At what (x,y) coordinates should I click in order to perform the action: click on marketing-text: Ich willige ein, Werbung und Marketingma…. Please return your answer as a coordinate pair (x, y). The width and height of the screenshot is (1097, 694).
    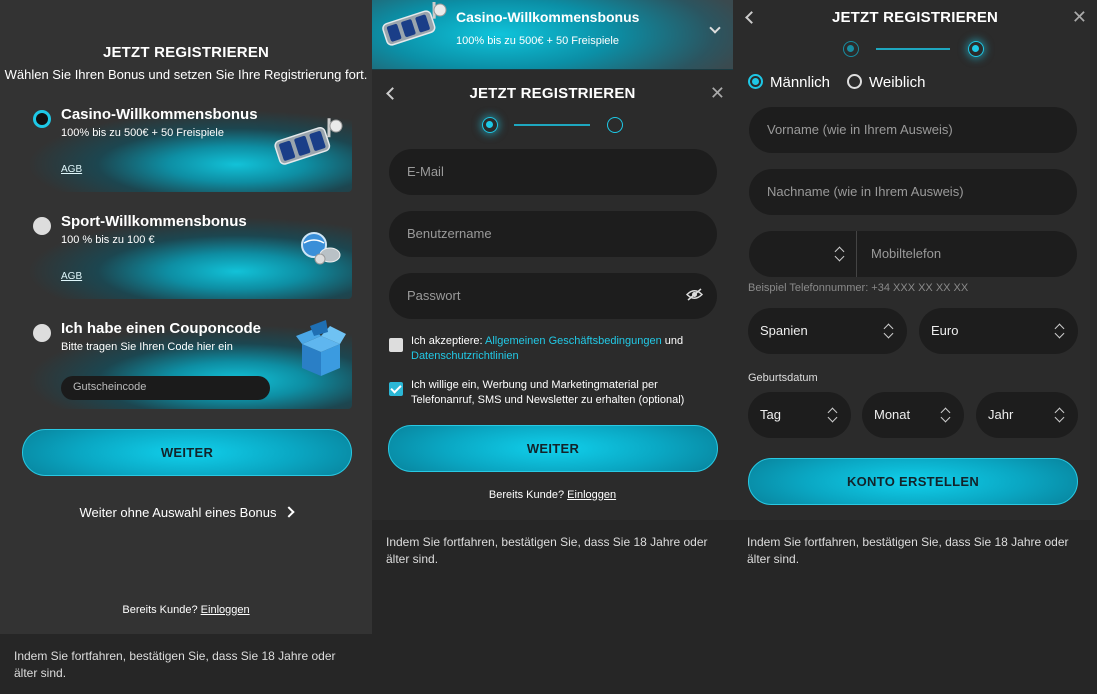
    Looking at the image, I should click on (548, 392).